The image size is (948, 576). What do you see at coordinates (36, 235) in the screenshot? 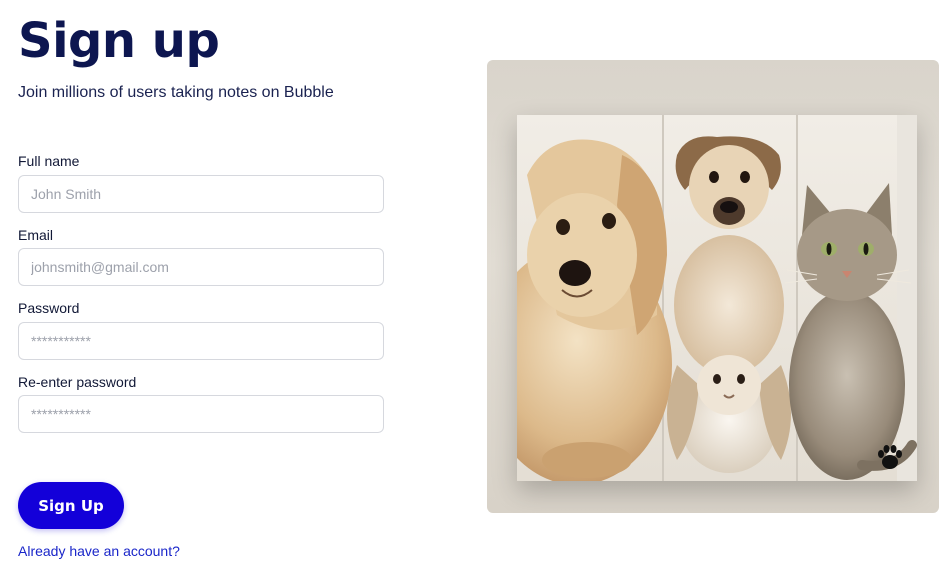
I see `email-label: Email` at bounding box center [36, 235].